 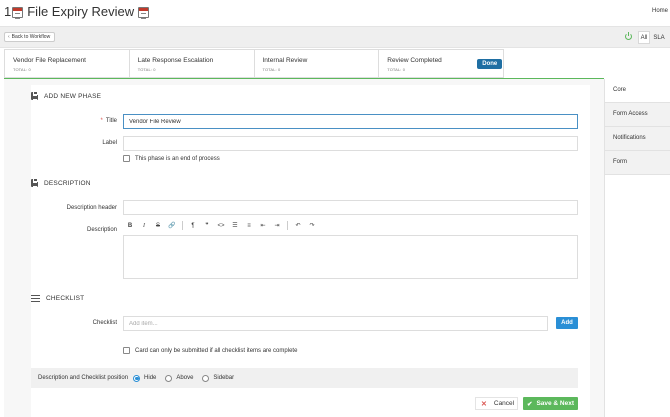 I want to click on position-option-label: Sidebar, so click(x=224, y=378).